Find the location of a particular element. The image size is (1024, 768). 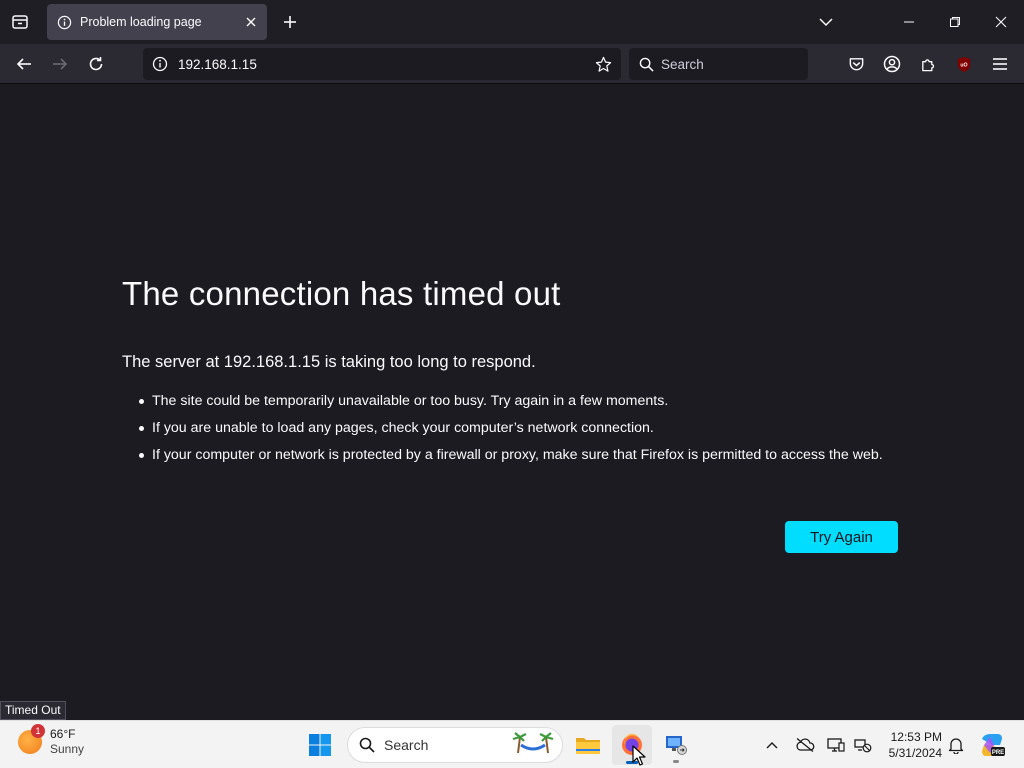

tab-strip: Problem loading page is located at coordinates (512, 22).